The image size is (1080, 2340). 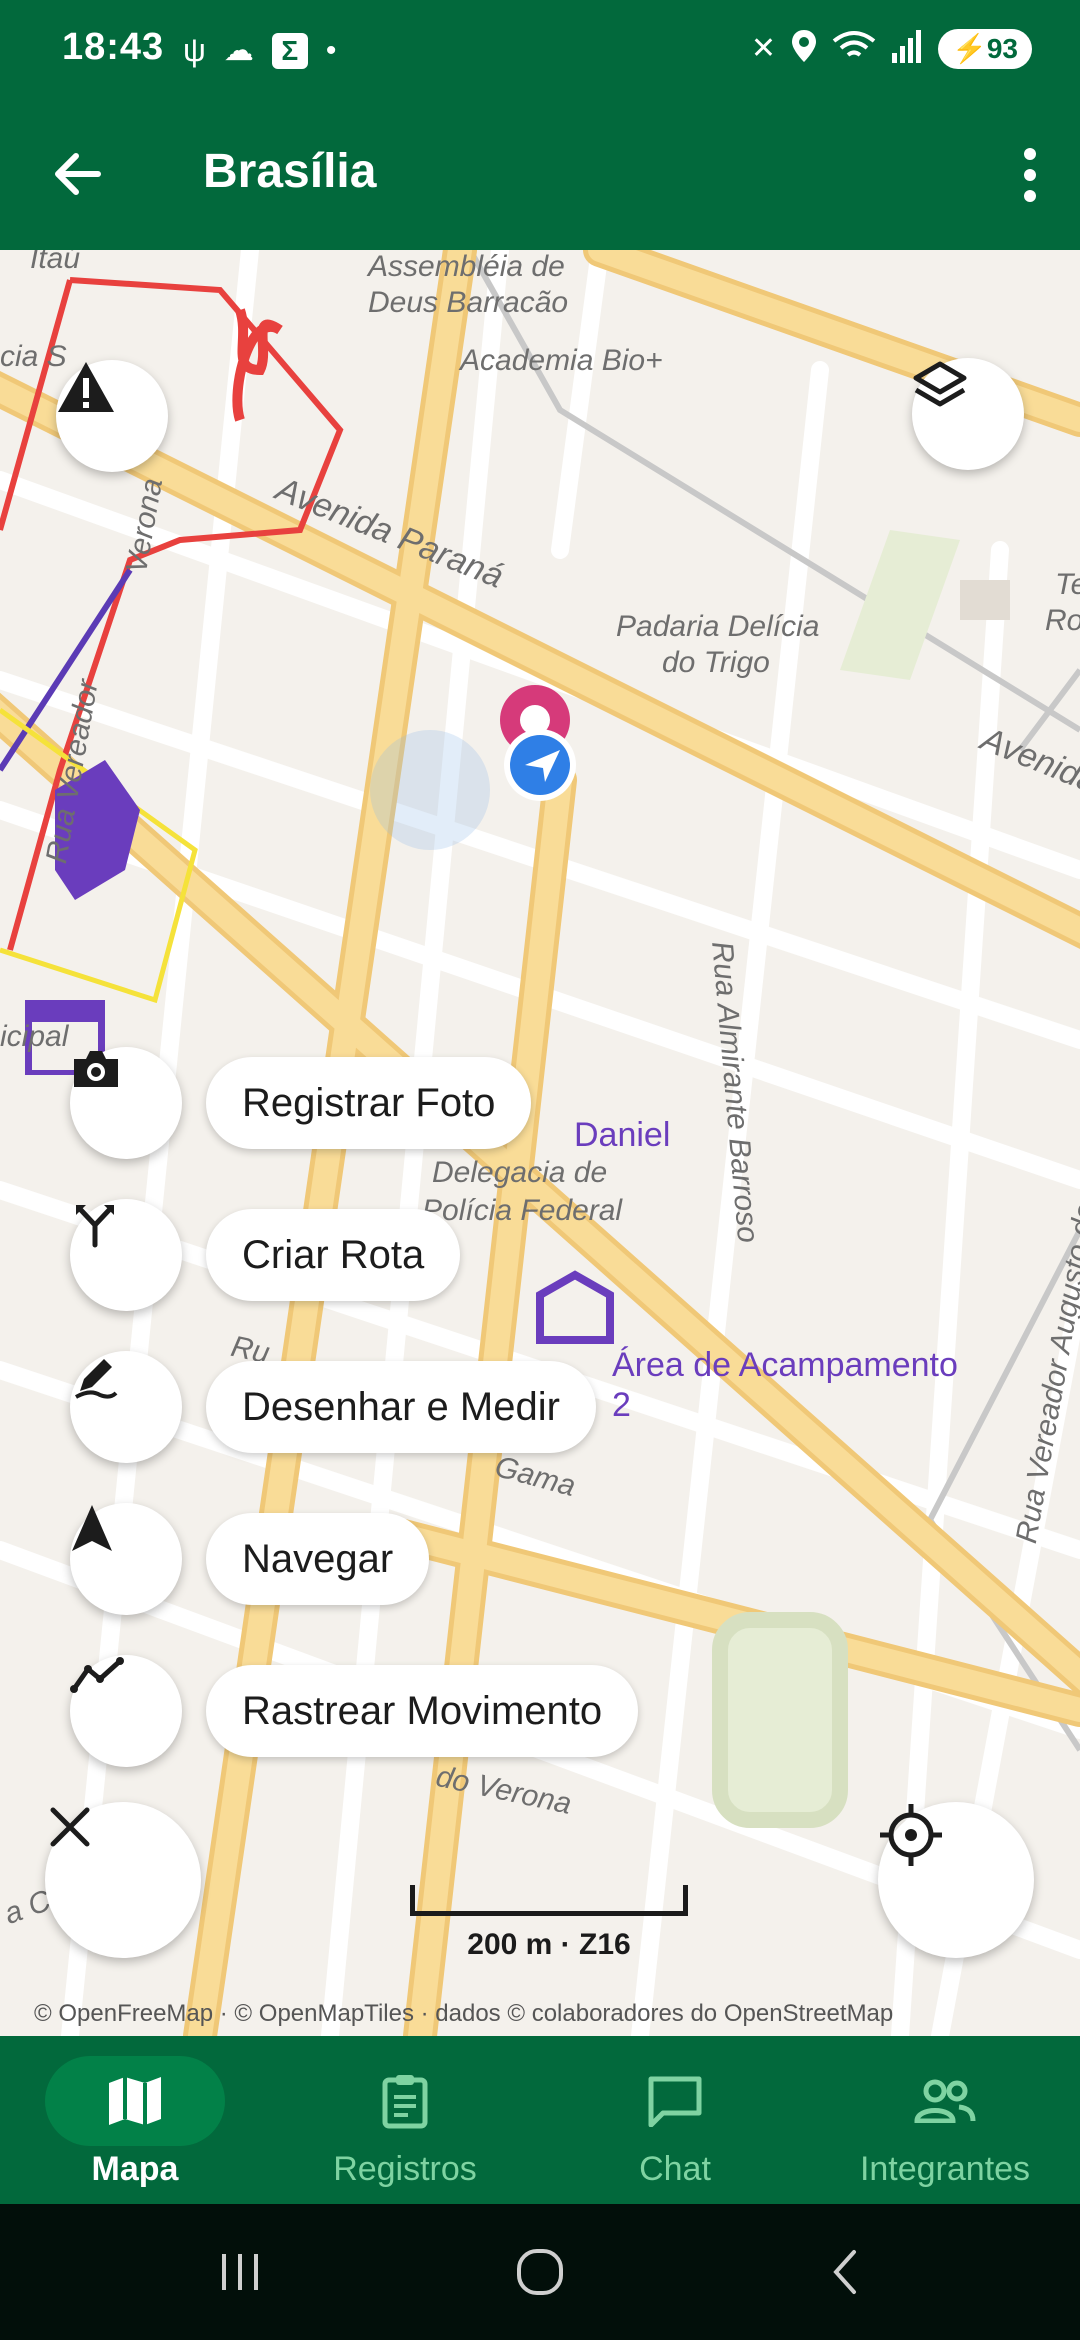 I want to click on menu-navegar: Navegar, so click(x=250, y=1559).